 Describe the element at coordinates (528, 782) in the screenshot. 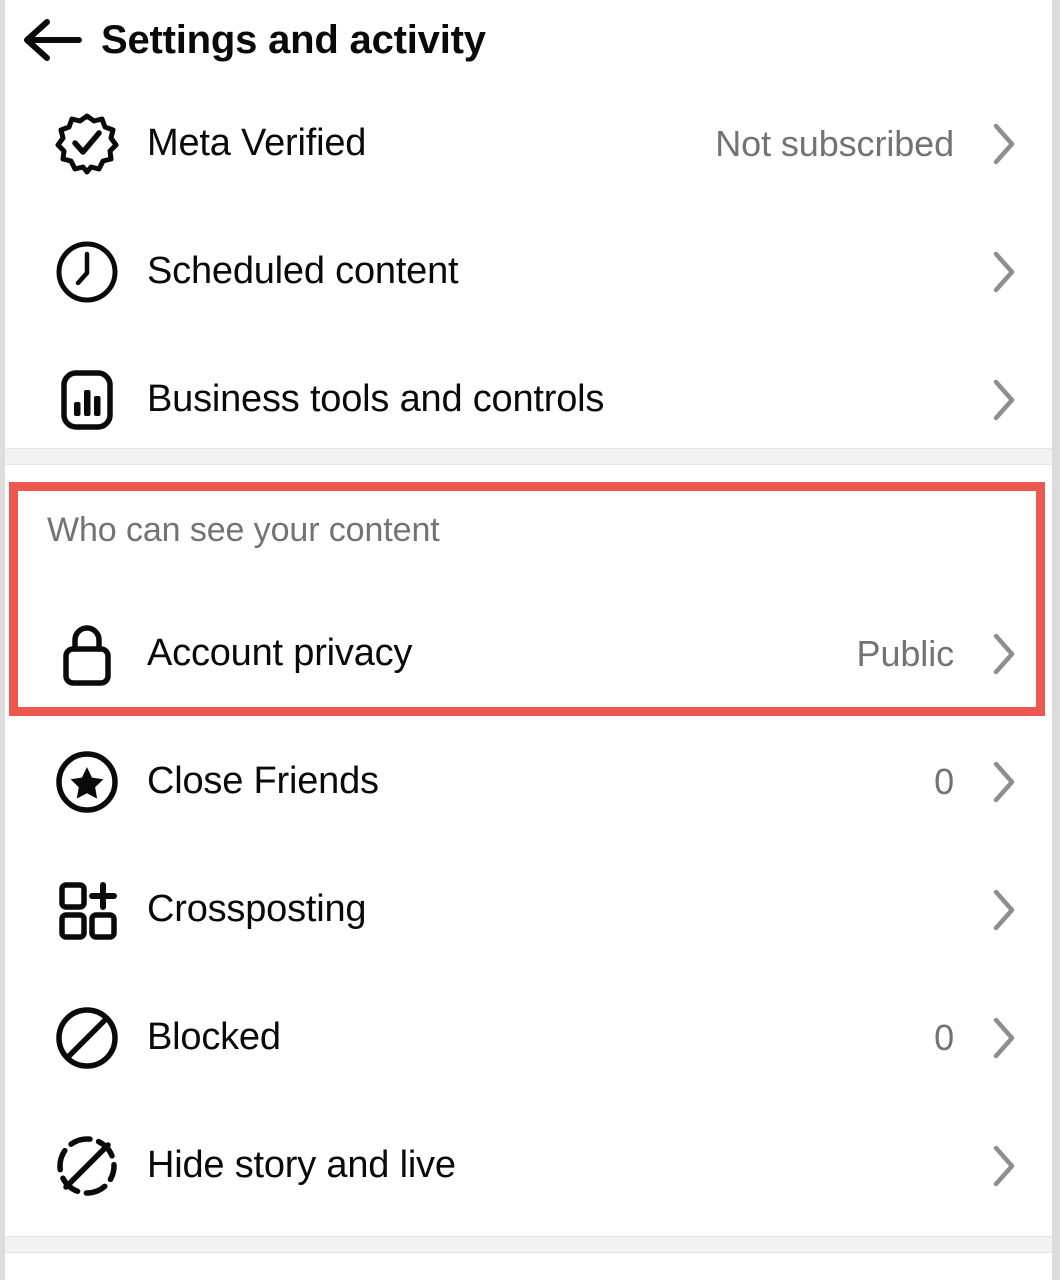

I see `row-close-friends: Close Friends 0` at that location.